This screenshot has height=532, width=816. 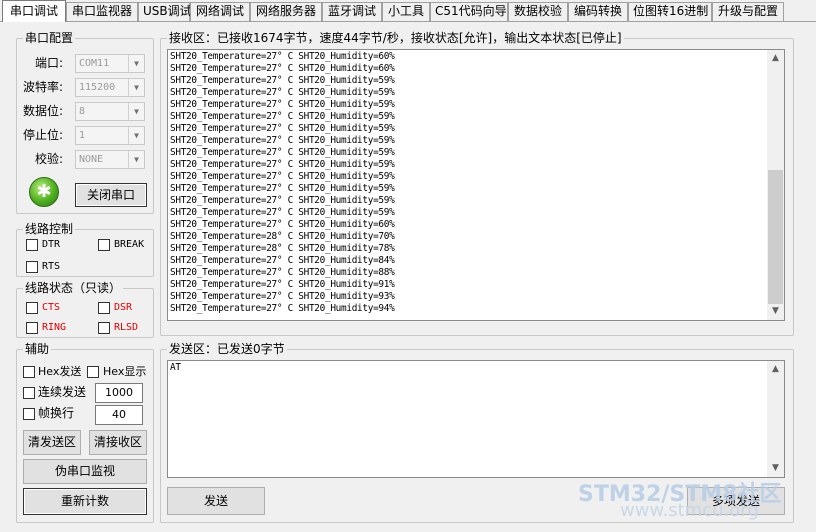 What do you see at coordinates (54, 327) in the screenshot?
I see `ring-label: RING` at bounding box center [54, 327].